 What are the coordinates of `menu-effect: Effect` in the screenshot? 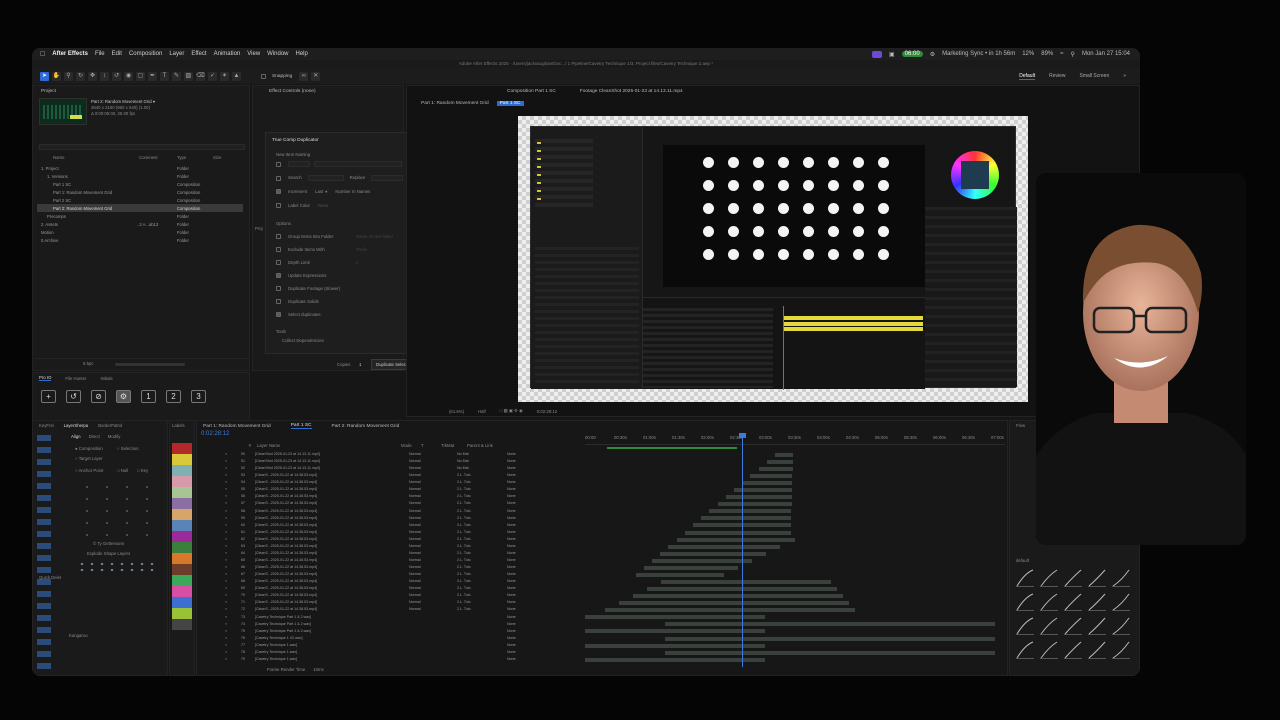 It's located at (198, 54).